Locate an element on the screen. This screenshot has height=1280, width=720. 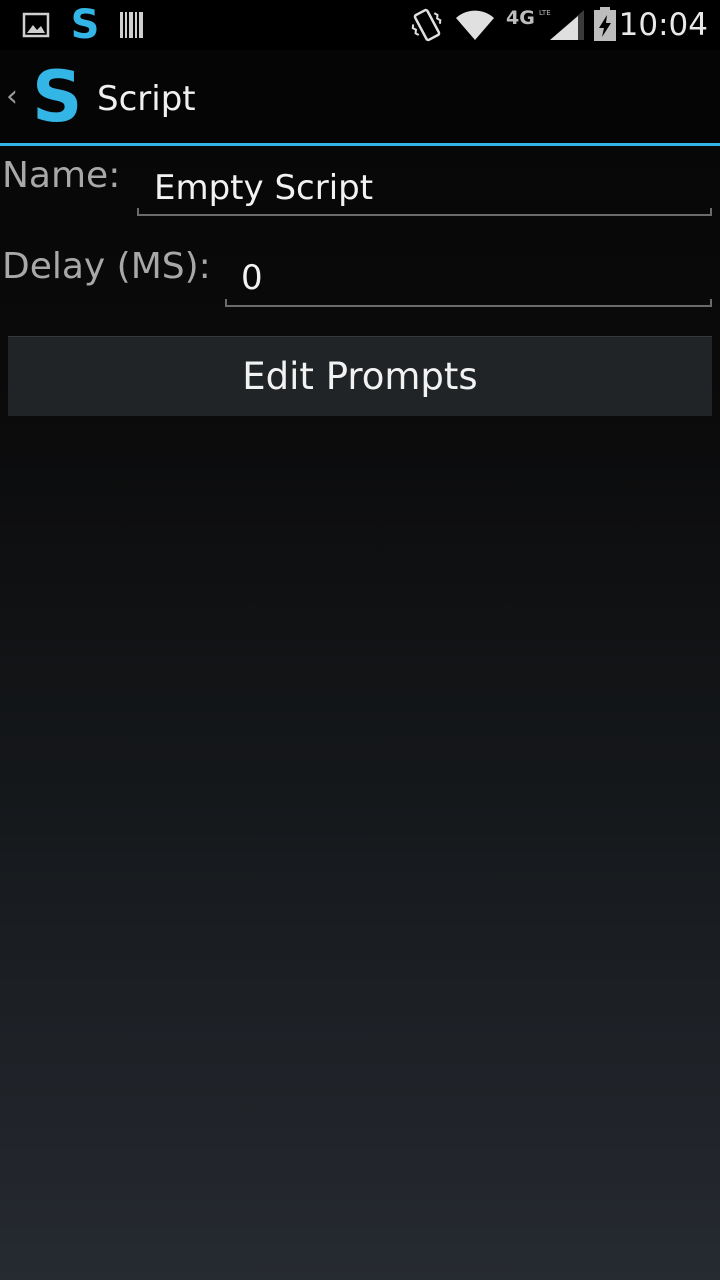
chevron-left-icon: ‹ is located at coordinates (12, 96).